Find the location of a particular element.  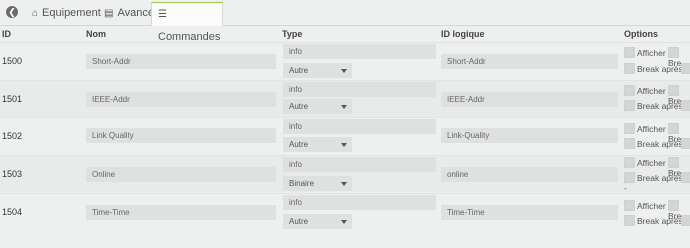

logical-id-input: IEEE-Addr is located at coordinates (529, 99).